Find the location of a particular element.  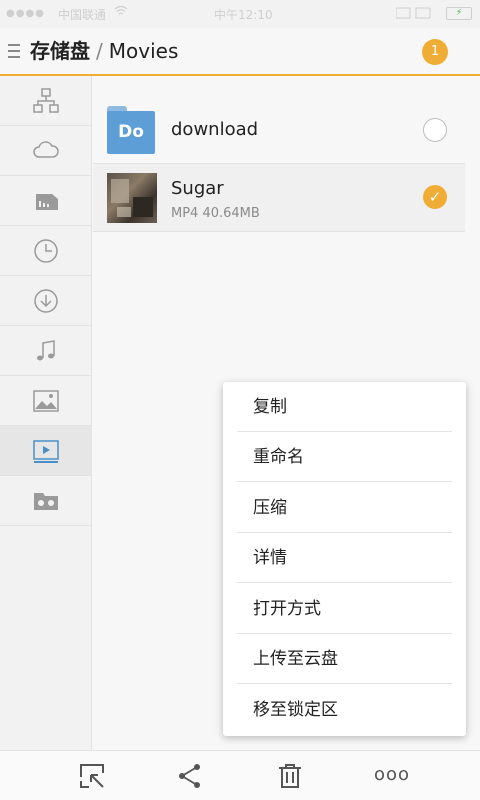

sidebar-item-vr is located at coordinates (46, 501).